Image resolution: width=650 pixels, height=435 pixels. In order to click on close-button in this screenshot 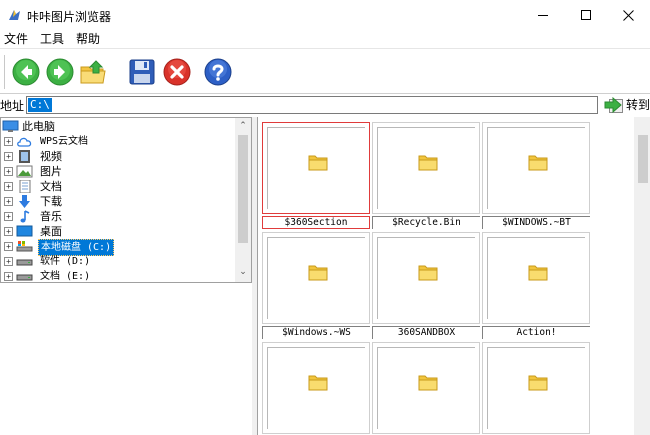, I will do `click(627, 15)`.